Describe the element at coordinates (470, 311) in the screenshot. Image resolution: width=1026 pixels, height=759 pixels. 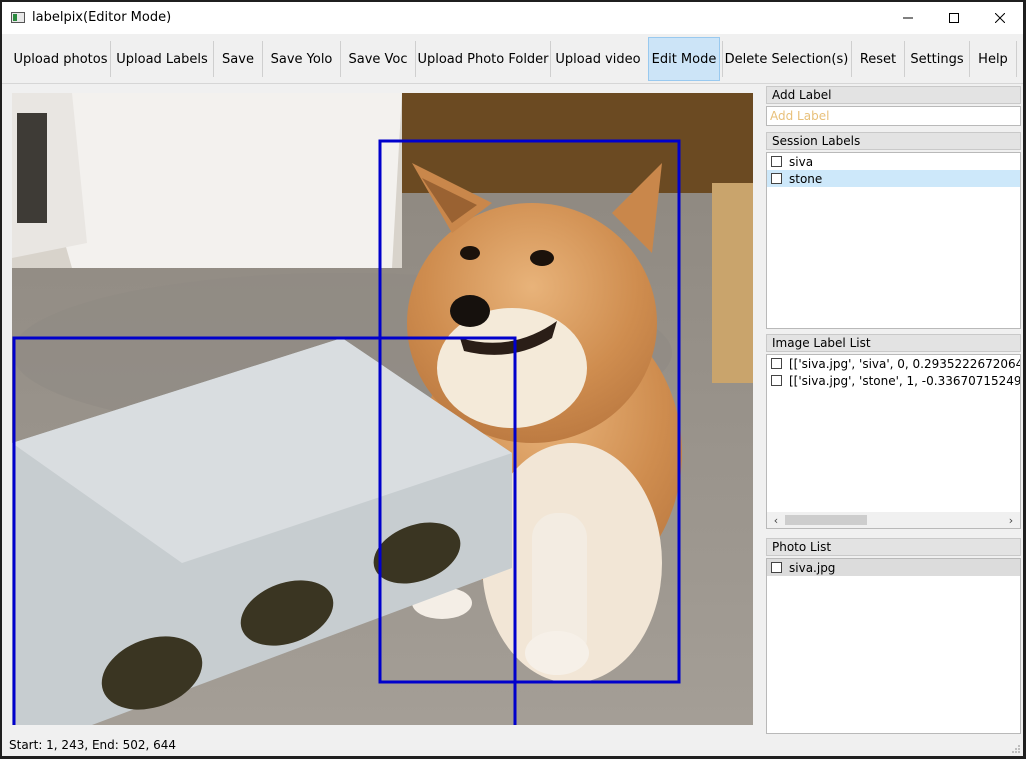
I see `dog-nose` at that location.